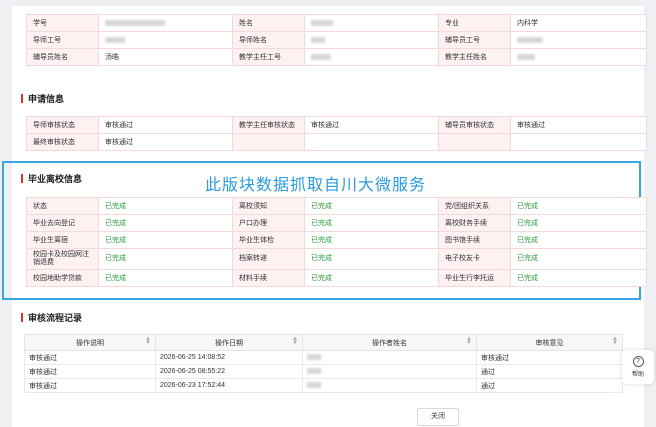 The height and width of the screenshot is (427, 656). I want to click on flow-header-label: 审核意见, so click(549, 343).